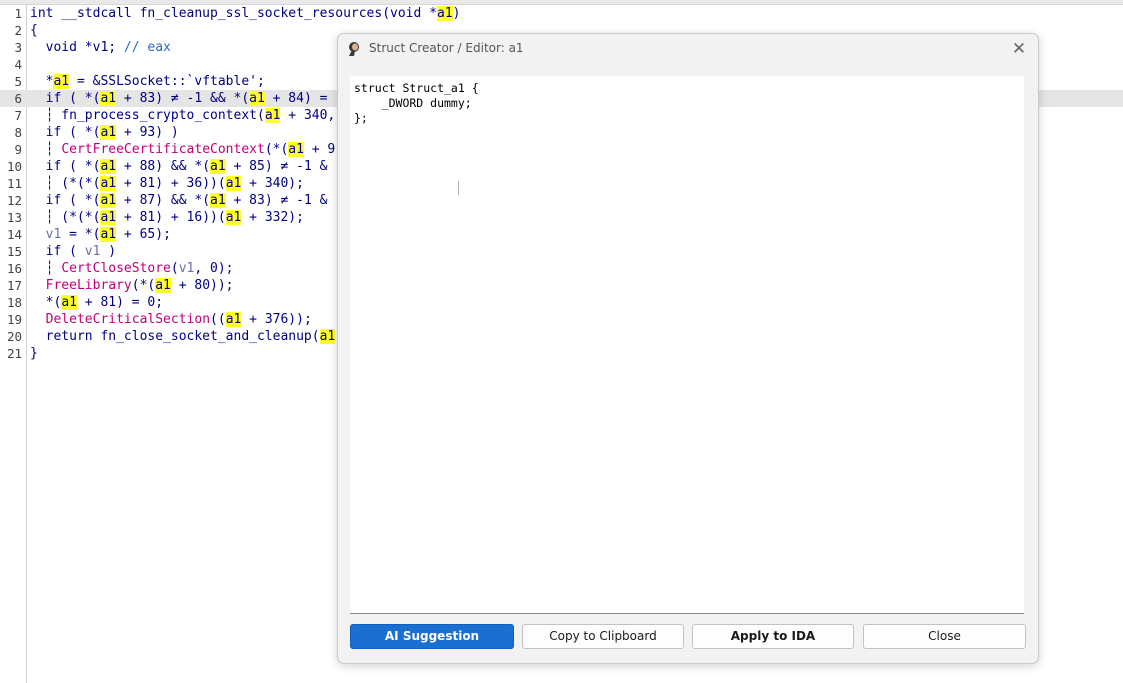 The width and height of the screenshot is (1123, 683). I want to click on code-text: if ( *(a1 + 88) && *(a1 + 85) ≠ -1 &, so click(179, 166).